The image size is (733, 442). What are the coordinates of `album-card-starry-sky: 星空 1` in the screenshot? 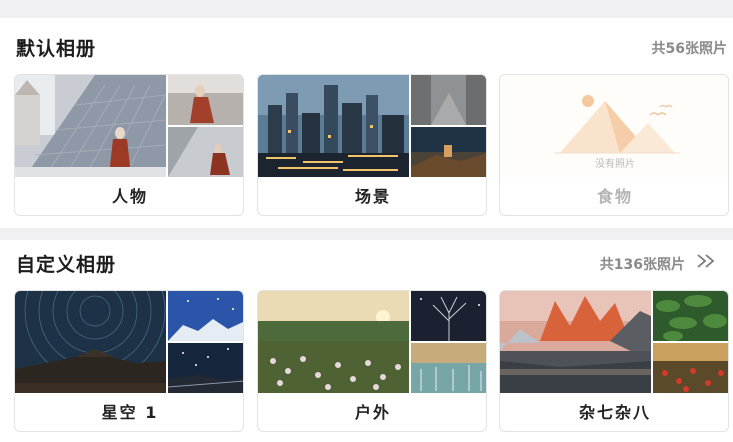 It's located at (129, 361).